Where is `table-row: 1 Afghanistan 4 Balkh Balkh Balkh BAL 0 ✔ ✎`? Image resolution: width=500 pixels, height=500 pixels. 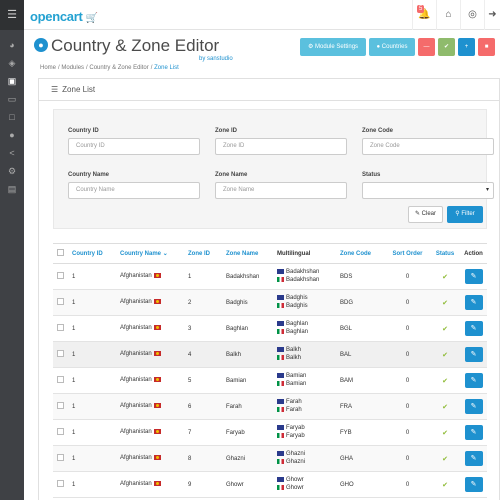 table-row: 1 Afghanistan 4 Balkh Balkh Balkh BAL 0 ✔ ✎ is located at coordinates (270, 354).